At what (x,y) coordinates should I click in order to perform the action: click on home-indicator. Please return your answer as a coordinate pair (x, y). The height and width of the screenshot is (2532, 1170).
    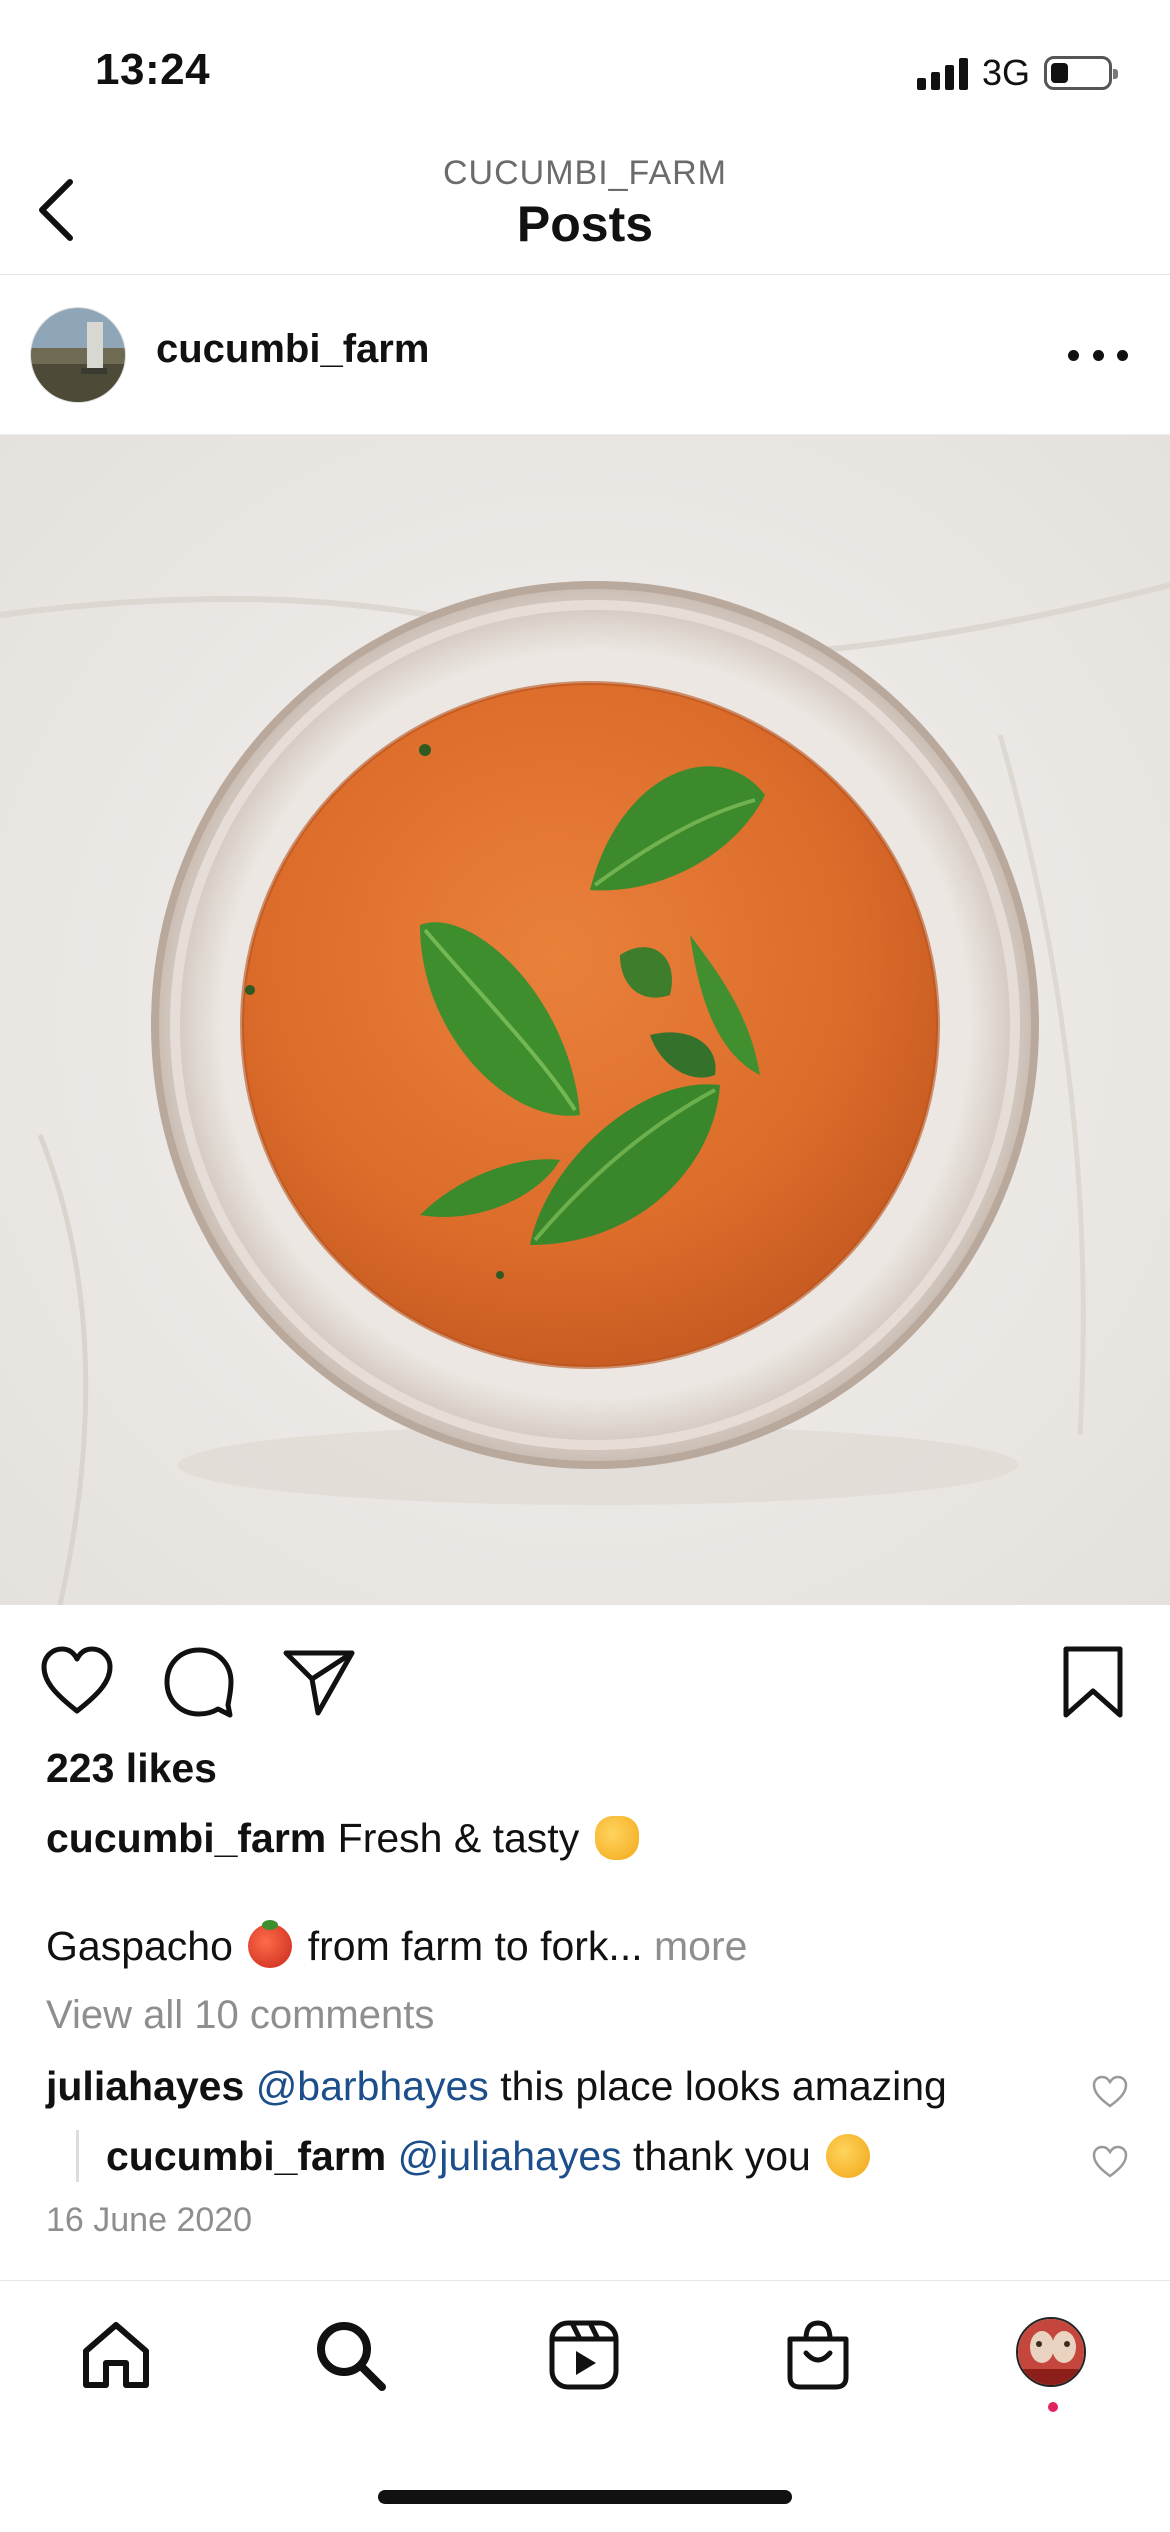
    Looking at the image, I should click on (585, 2497).